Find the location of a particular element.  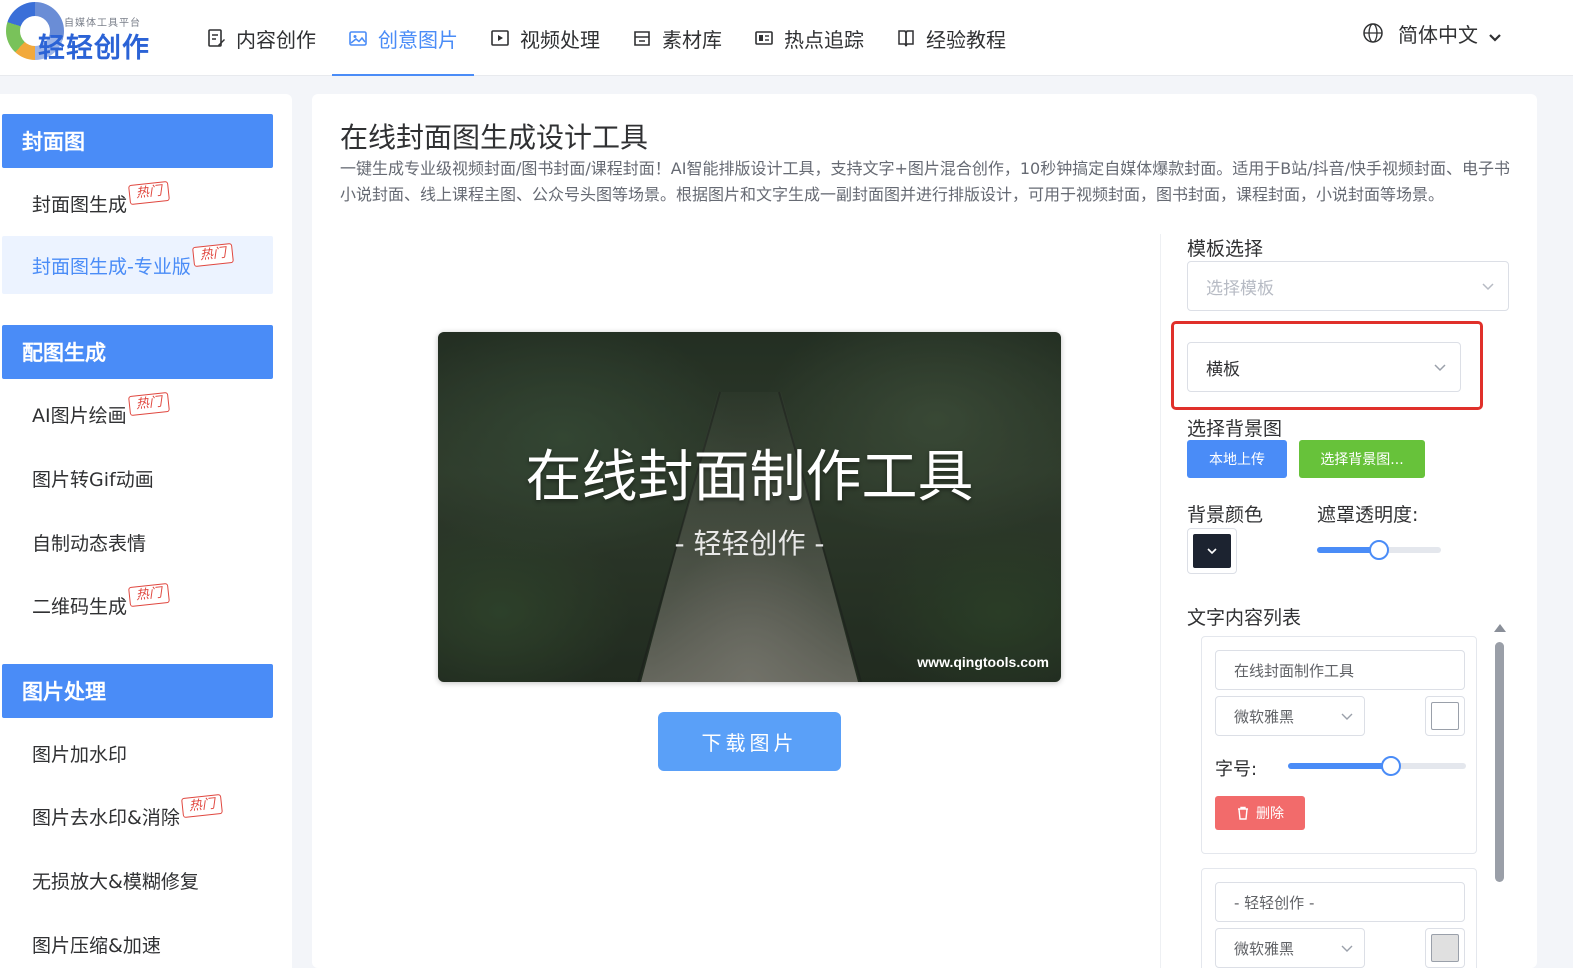

brand-name: 轻轻创作 is located at coordinates (94, 48).